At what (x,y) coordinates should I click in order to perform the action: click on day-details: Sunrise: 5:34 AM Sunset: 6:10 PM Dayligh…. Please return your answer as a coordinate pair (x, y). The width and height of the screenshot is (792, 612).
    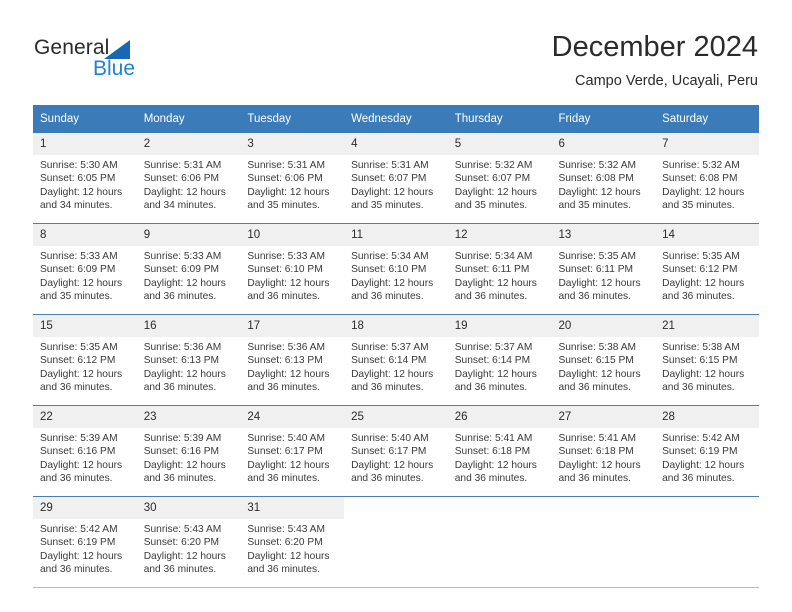
    Looking at the image, I should click on (396, 275).